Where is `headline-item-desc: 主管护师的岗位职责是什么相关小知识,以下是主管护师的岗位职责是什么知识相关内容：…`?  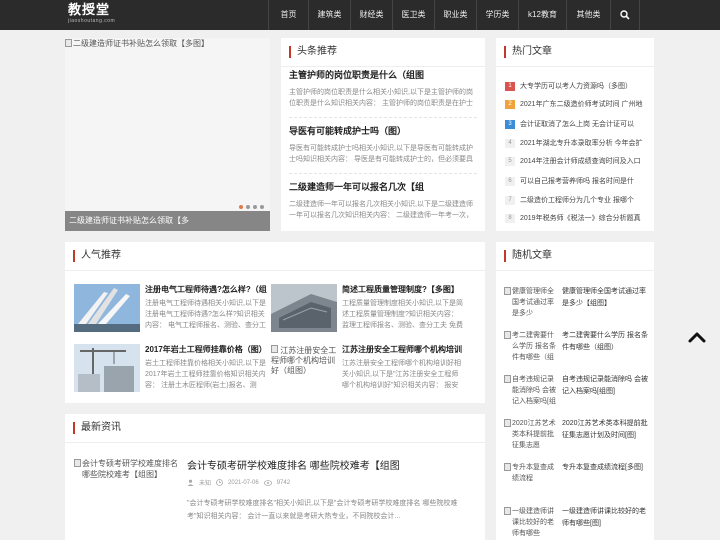 headline-item-desc: 主管护师的岗位职责是什么相关小知识,以下是主管护师的岗位职责是什么知识相关内容：… is located at coordinates (381, 98).